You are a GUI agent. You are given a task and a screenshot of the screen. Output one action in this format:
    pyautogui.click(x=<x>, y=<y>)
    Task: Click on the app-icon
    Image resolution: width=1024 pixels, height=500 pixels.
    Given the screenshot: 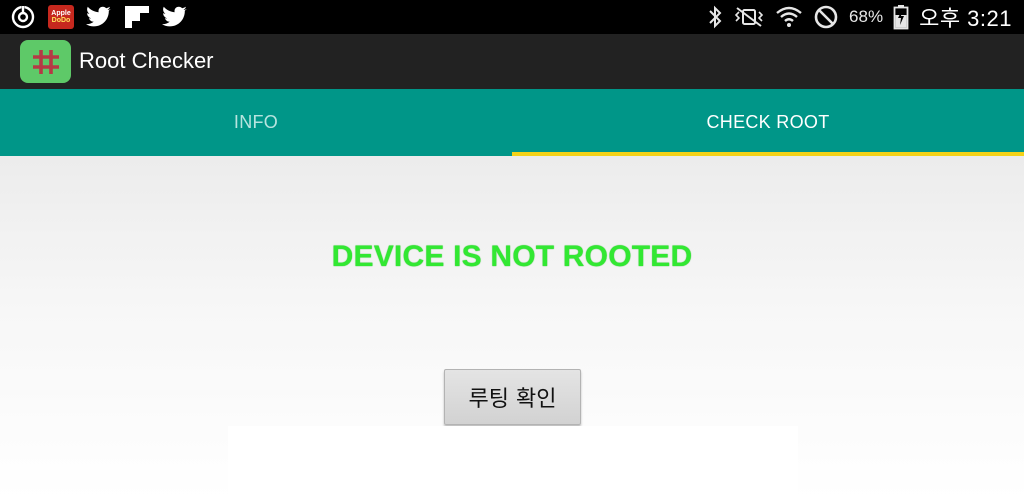 What is the action you would take?
    pyautogui.click(x=45, y=61)
    